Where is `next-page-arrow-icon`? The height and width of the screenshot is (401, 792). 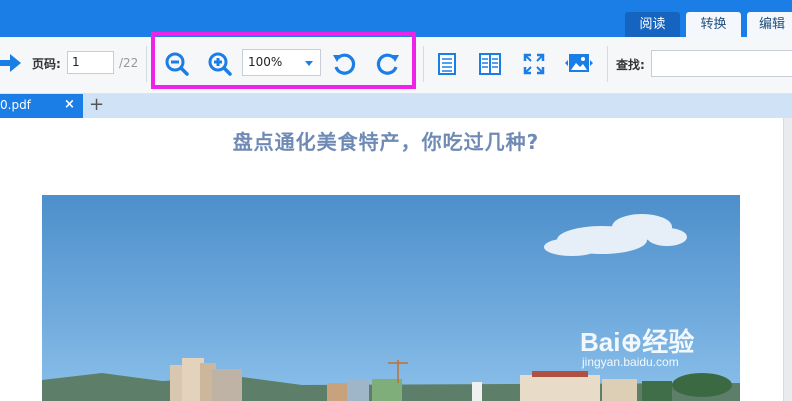
next-page-arrow-icon is located at coordinates (12, 63).